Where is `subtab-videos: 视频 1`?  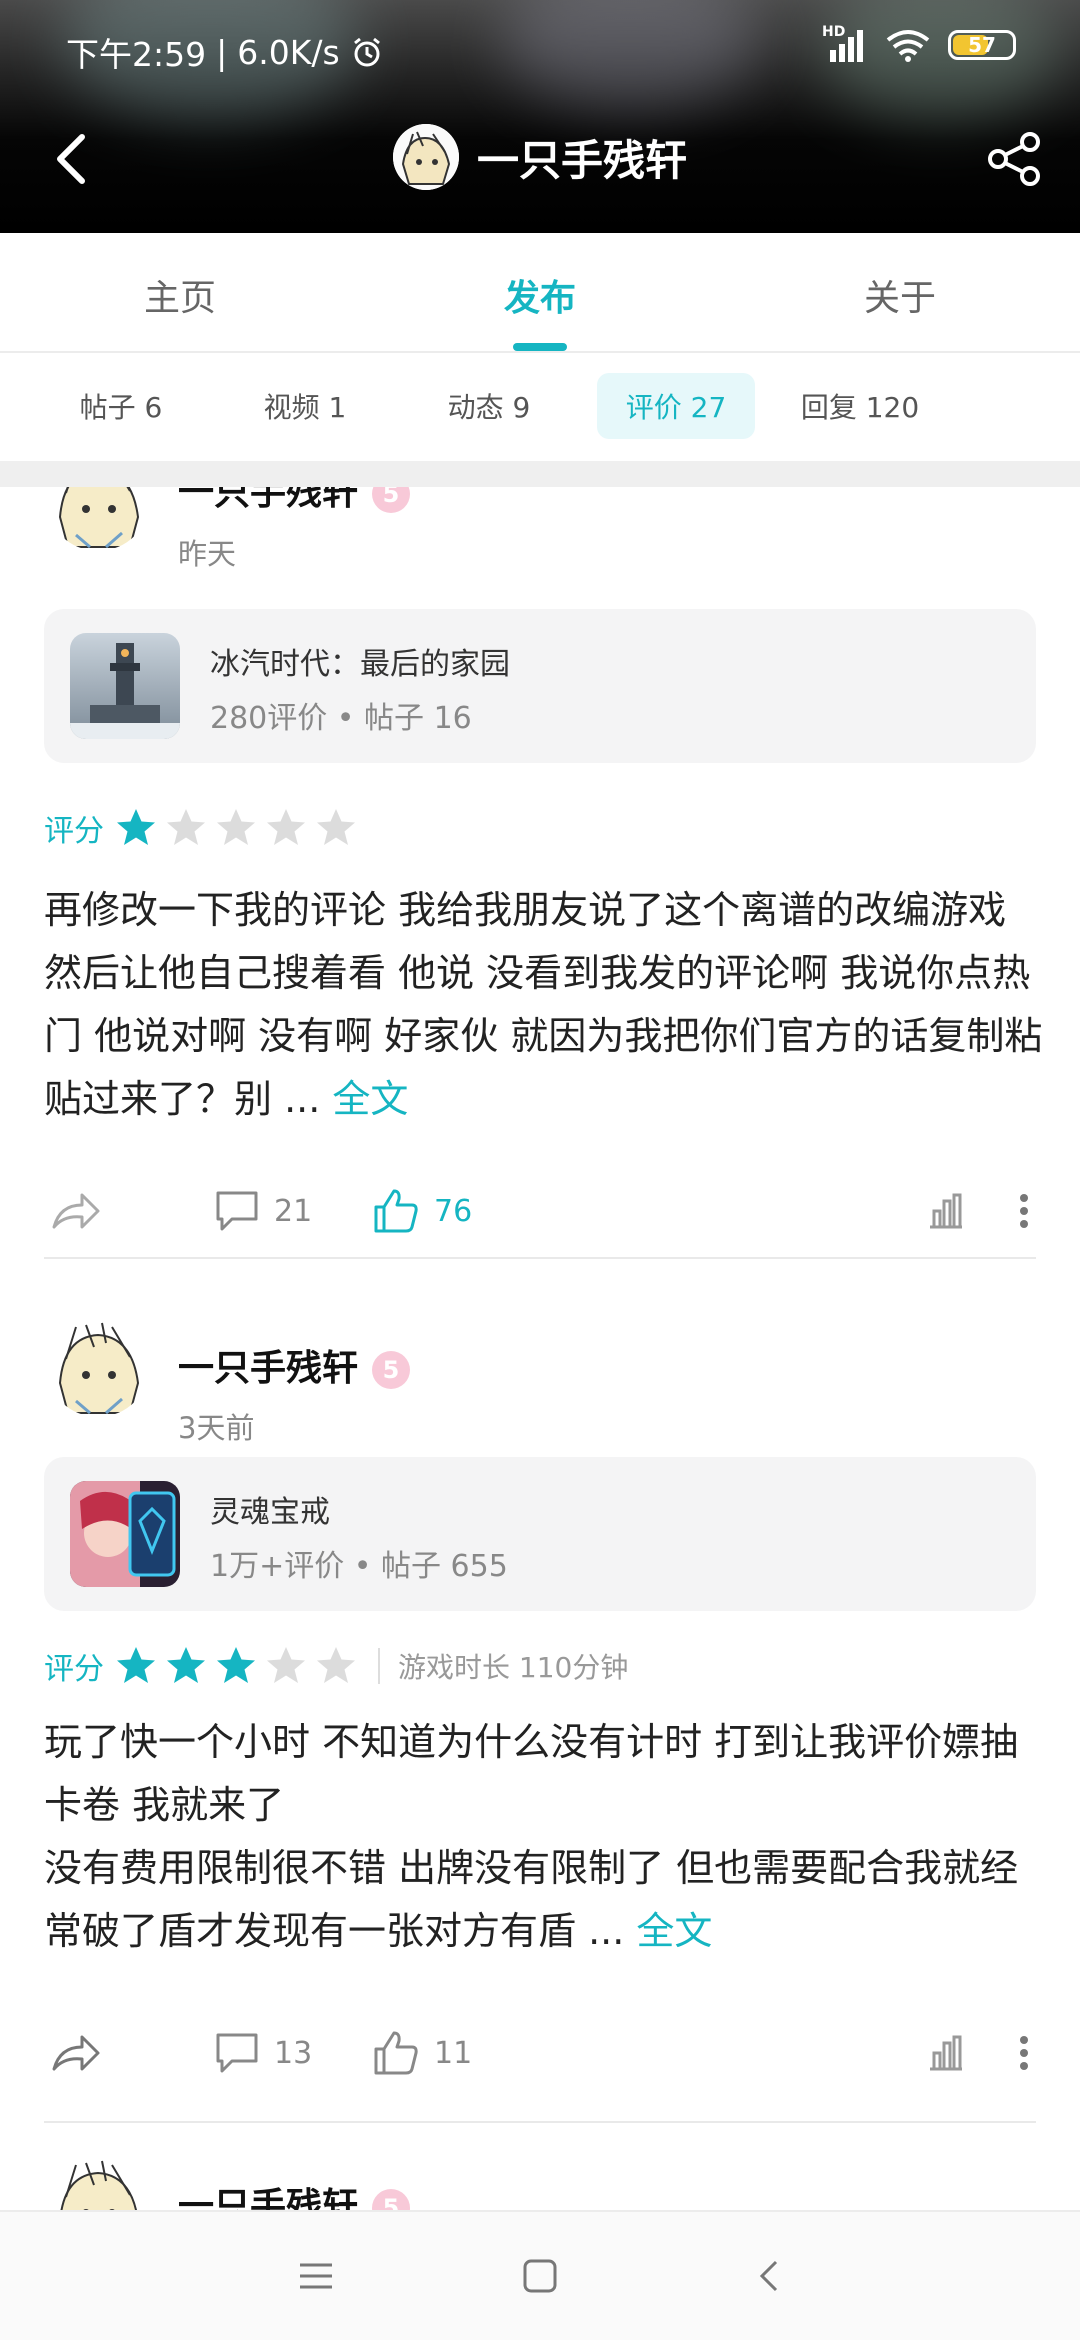
subtab-videos: 视频 1 is located at coordinates (305, 406).